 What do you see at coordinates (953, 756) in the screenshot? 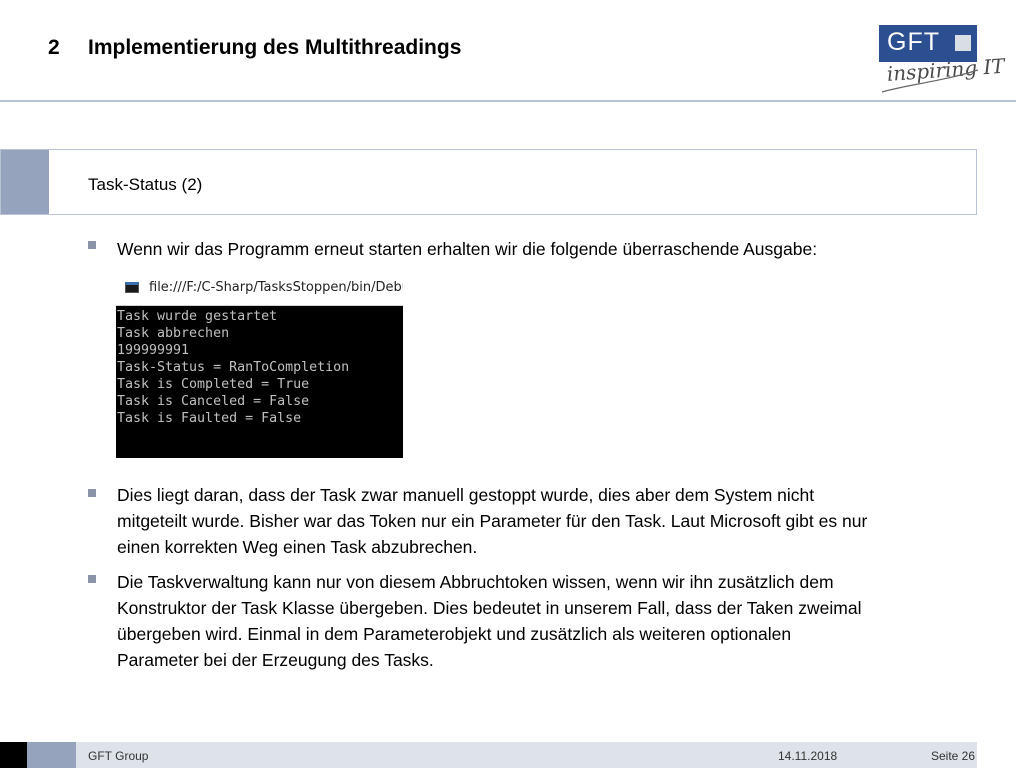
I see `footer-page-number: Seite 26` at bounding box center [953, 756].